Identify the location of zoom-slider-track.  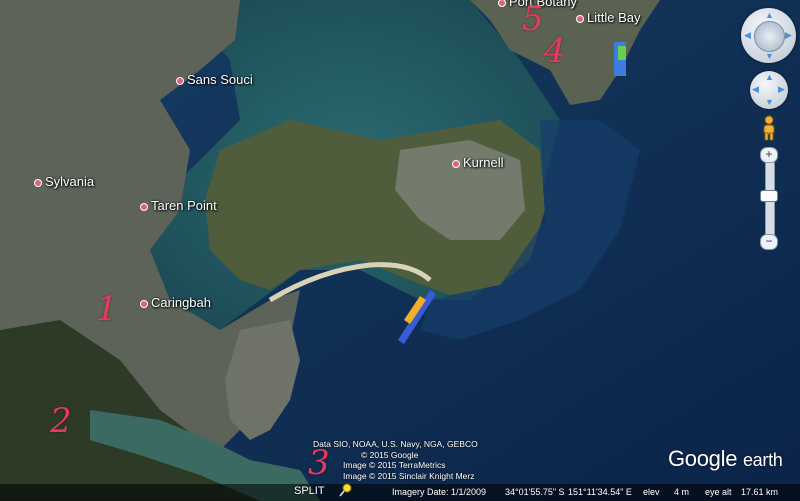
(770, 202).